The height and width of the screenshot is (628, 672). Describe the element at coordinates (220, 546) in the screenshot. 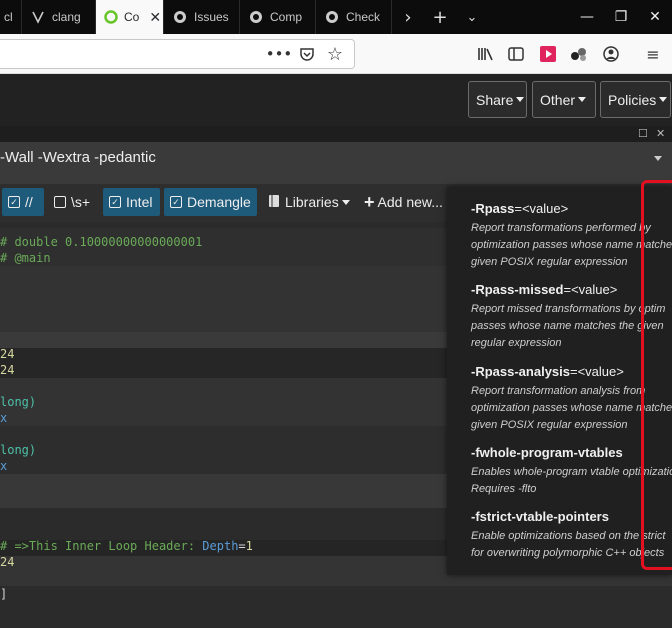

I see `code-keyword: Depth` at that location.